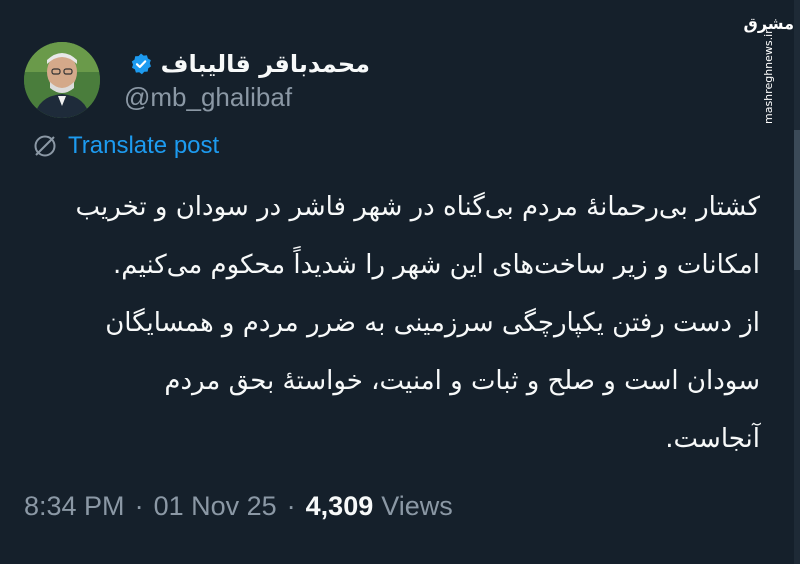  I want to click on display-name: محمدباقر قالیباف, so click(265, 64).